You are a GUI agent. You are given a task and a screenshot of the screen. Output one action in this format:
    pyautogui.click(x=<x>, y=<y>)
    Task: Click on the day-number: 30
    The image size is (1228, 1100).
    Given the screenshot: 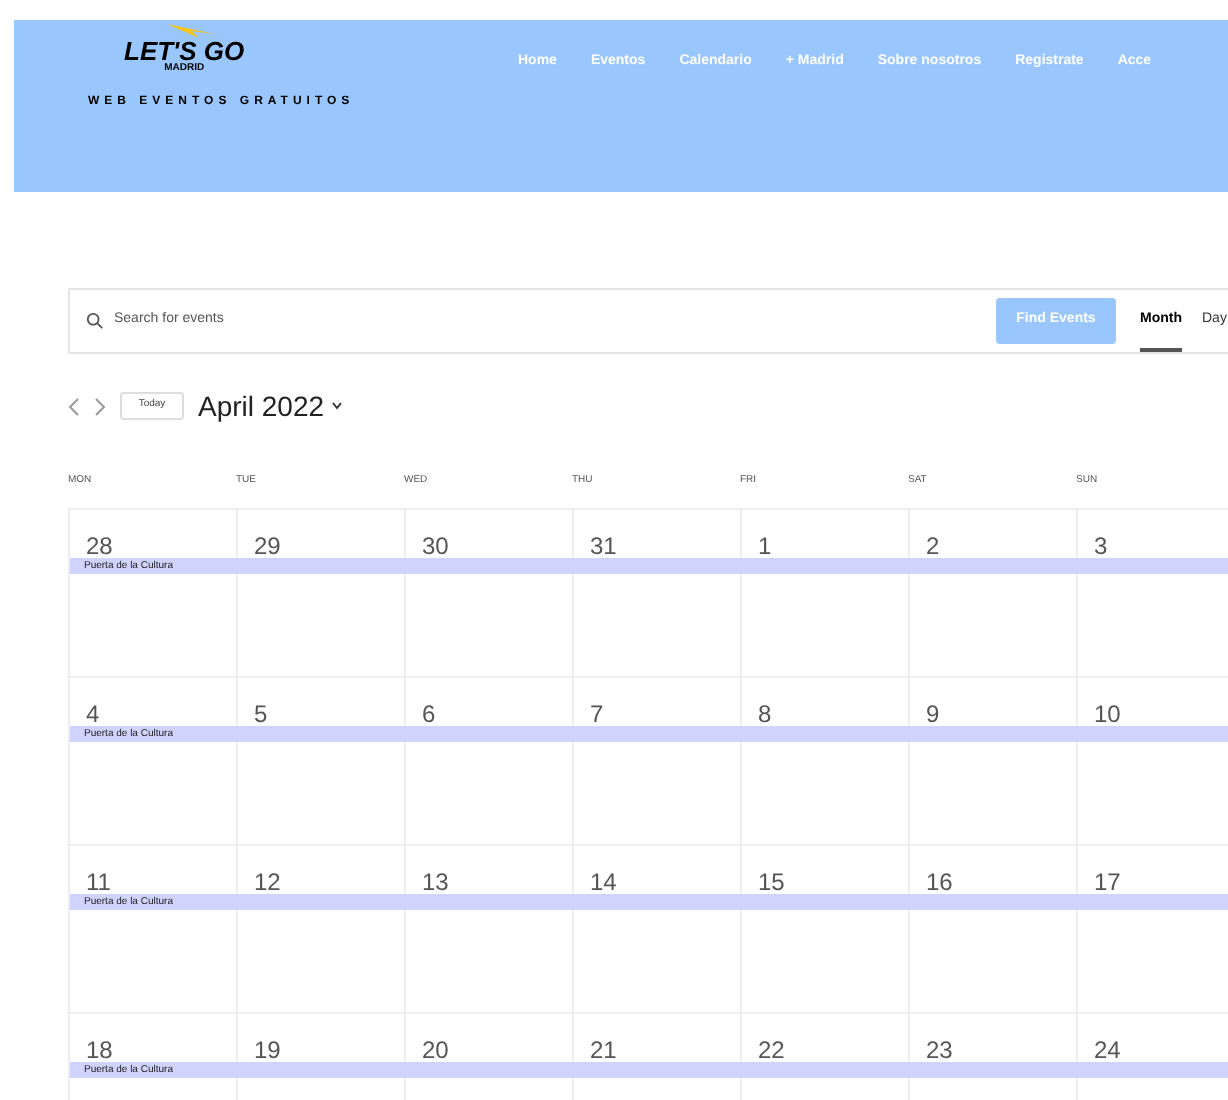 What is the action you would take?
    pyautogui.click(x=435, y=546)
    